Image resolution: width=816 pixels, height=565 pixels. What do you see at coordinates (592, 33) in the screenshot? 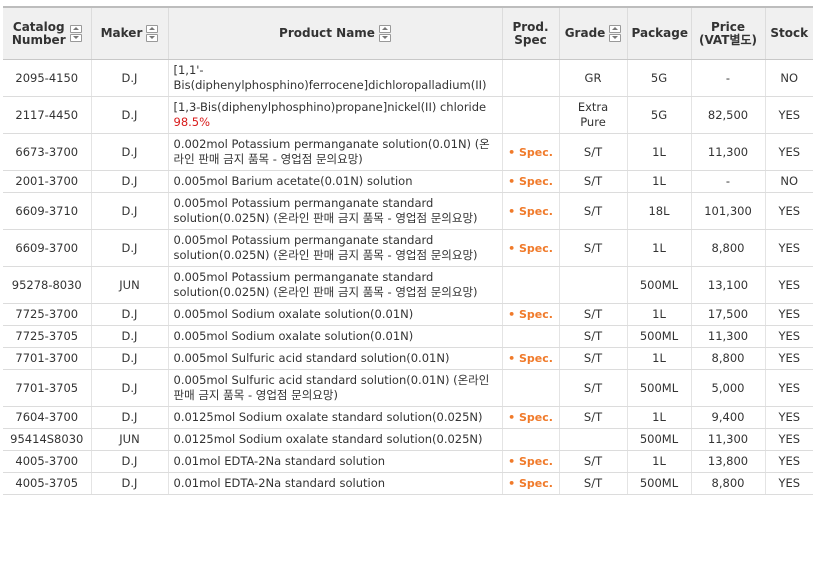
I see `col-grade: Grade` at bounding box center [592, 33].